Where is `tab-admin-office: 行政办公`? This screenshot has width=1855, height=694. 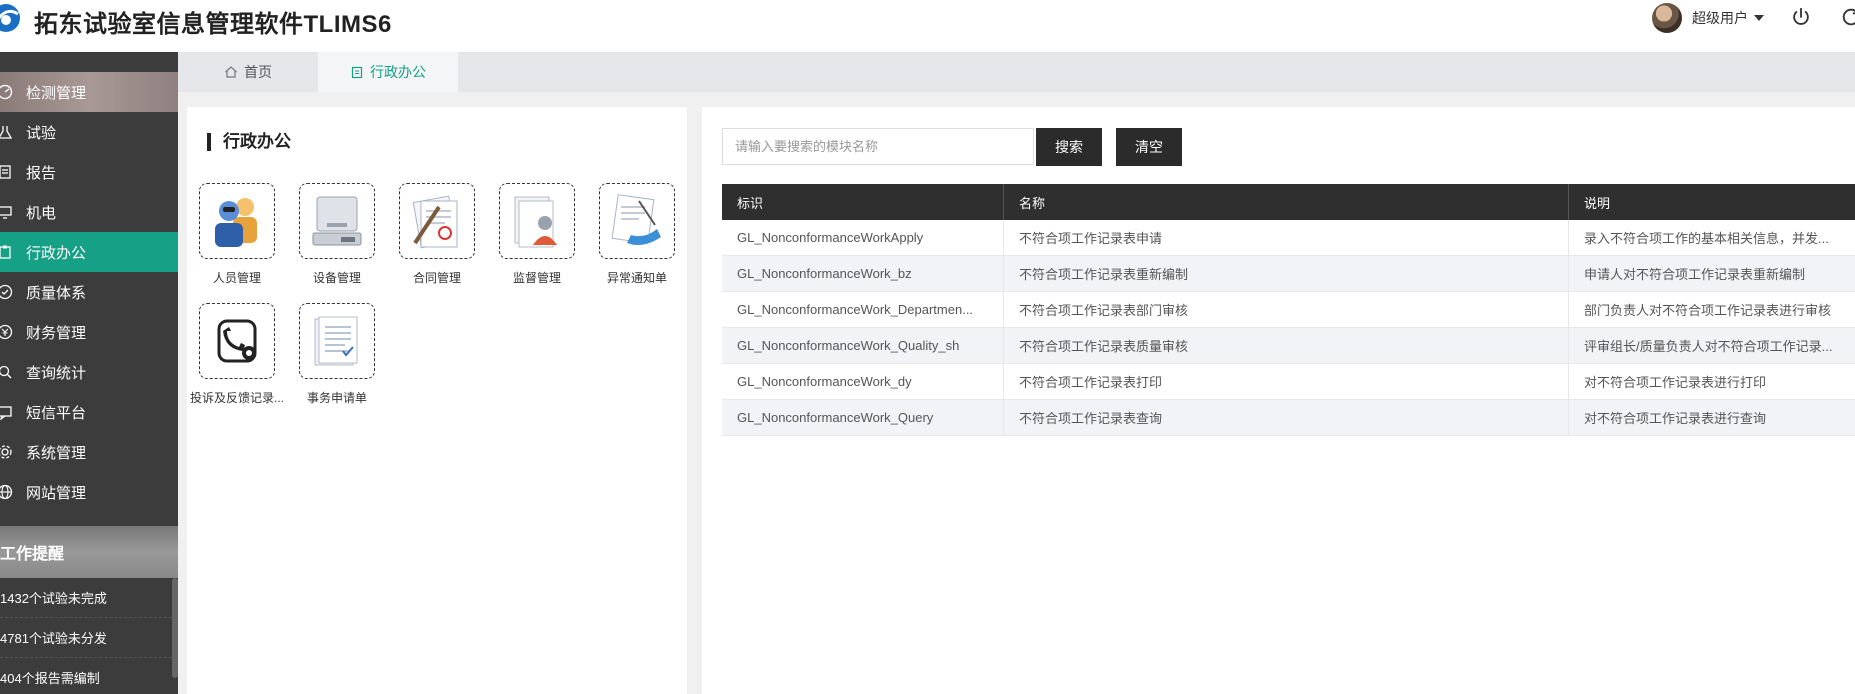
tab-admin-office: 行政办公 is located at coordinates (388, 72).